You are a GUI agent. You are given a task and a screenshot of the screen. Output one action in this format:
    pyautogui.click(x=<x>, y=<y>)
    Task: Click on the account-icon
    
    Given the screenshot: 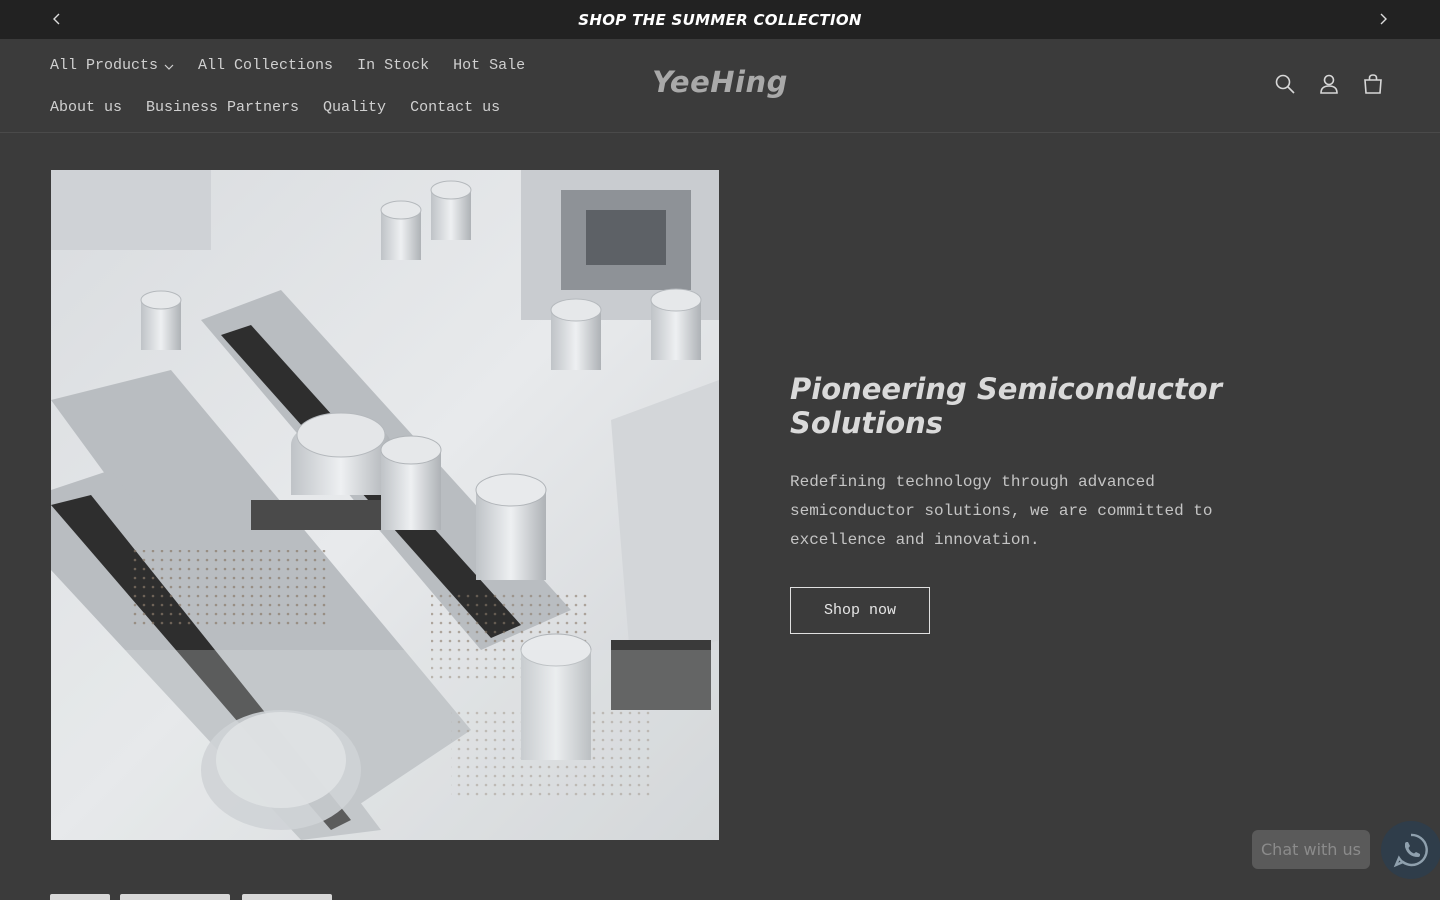 What is the action you would take?
    pyautogui.click(x=1329, y=84)
    